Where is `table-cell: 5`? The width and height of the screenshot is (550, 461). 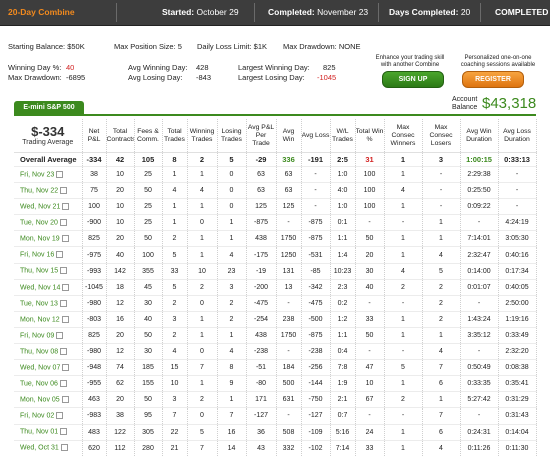
table-cell: 5 is located at coordinates (175, 255).